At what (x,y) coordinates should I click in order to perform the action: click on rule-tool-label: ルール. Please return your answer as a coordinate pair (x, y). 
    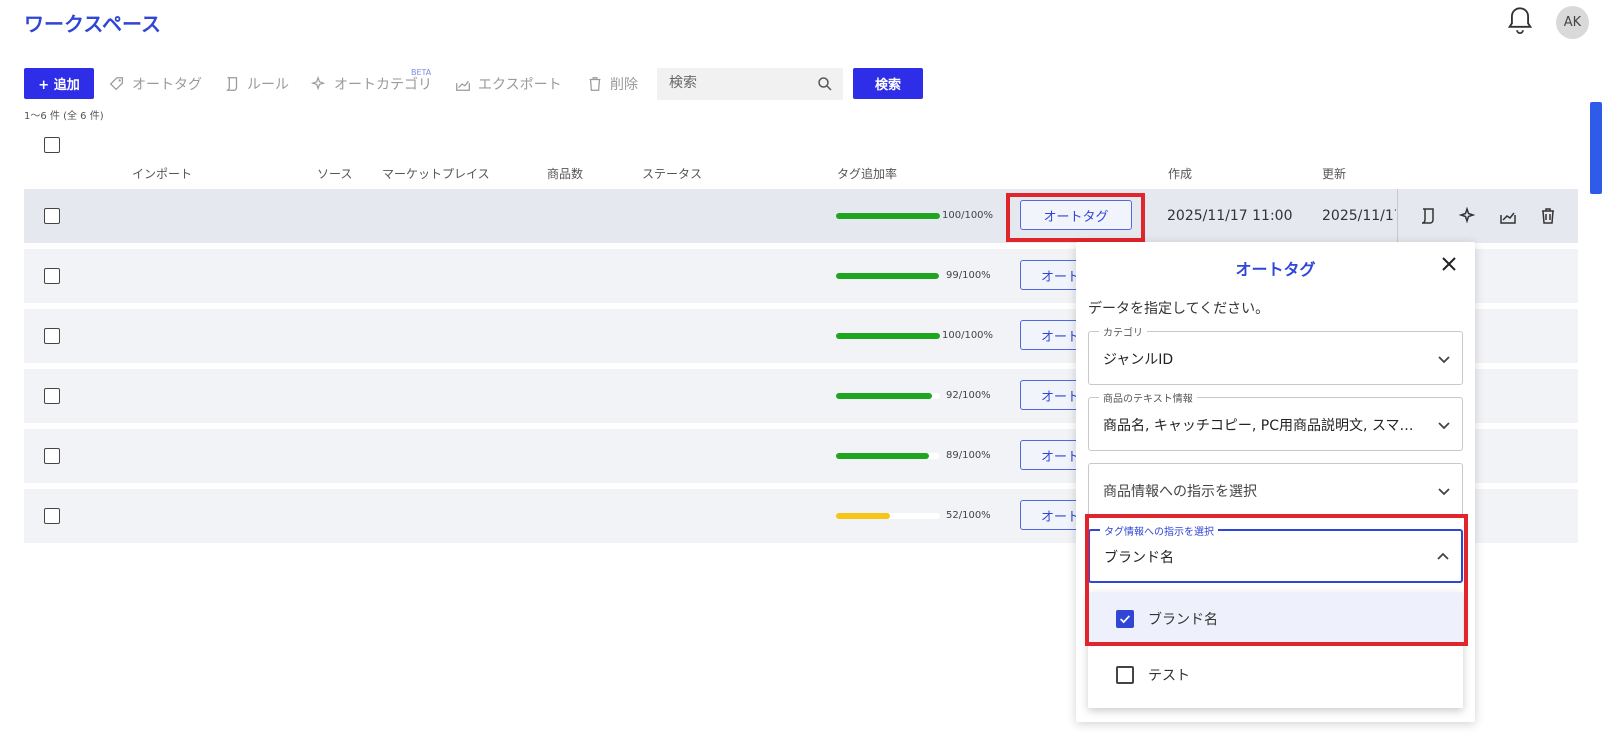
    Looking at the image, I should click on (268, 85).